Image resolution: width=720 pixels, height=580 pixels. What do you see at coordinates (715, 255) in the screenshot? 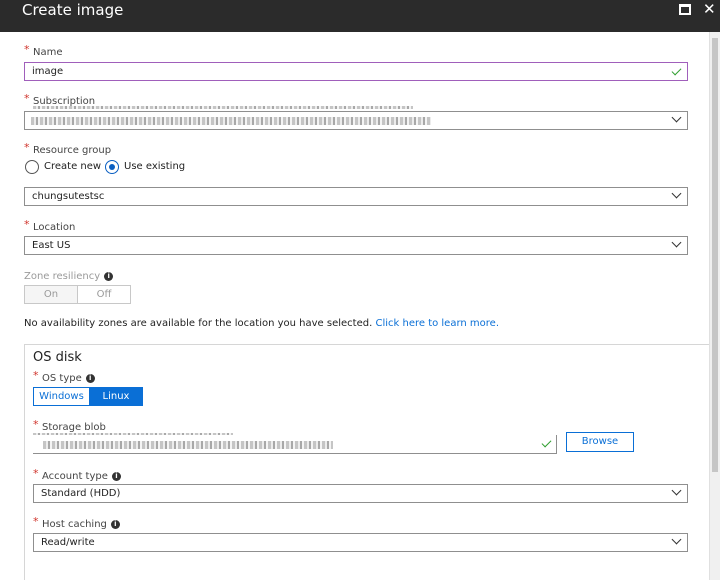
I see `scrollbar-thumb` at bounding box center [715, 255].